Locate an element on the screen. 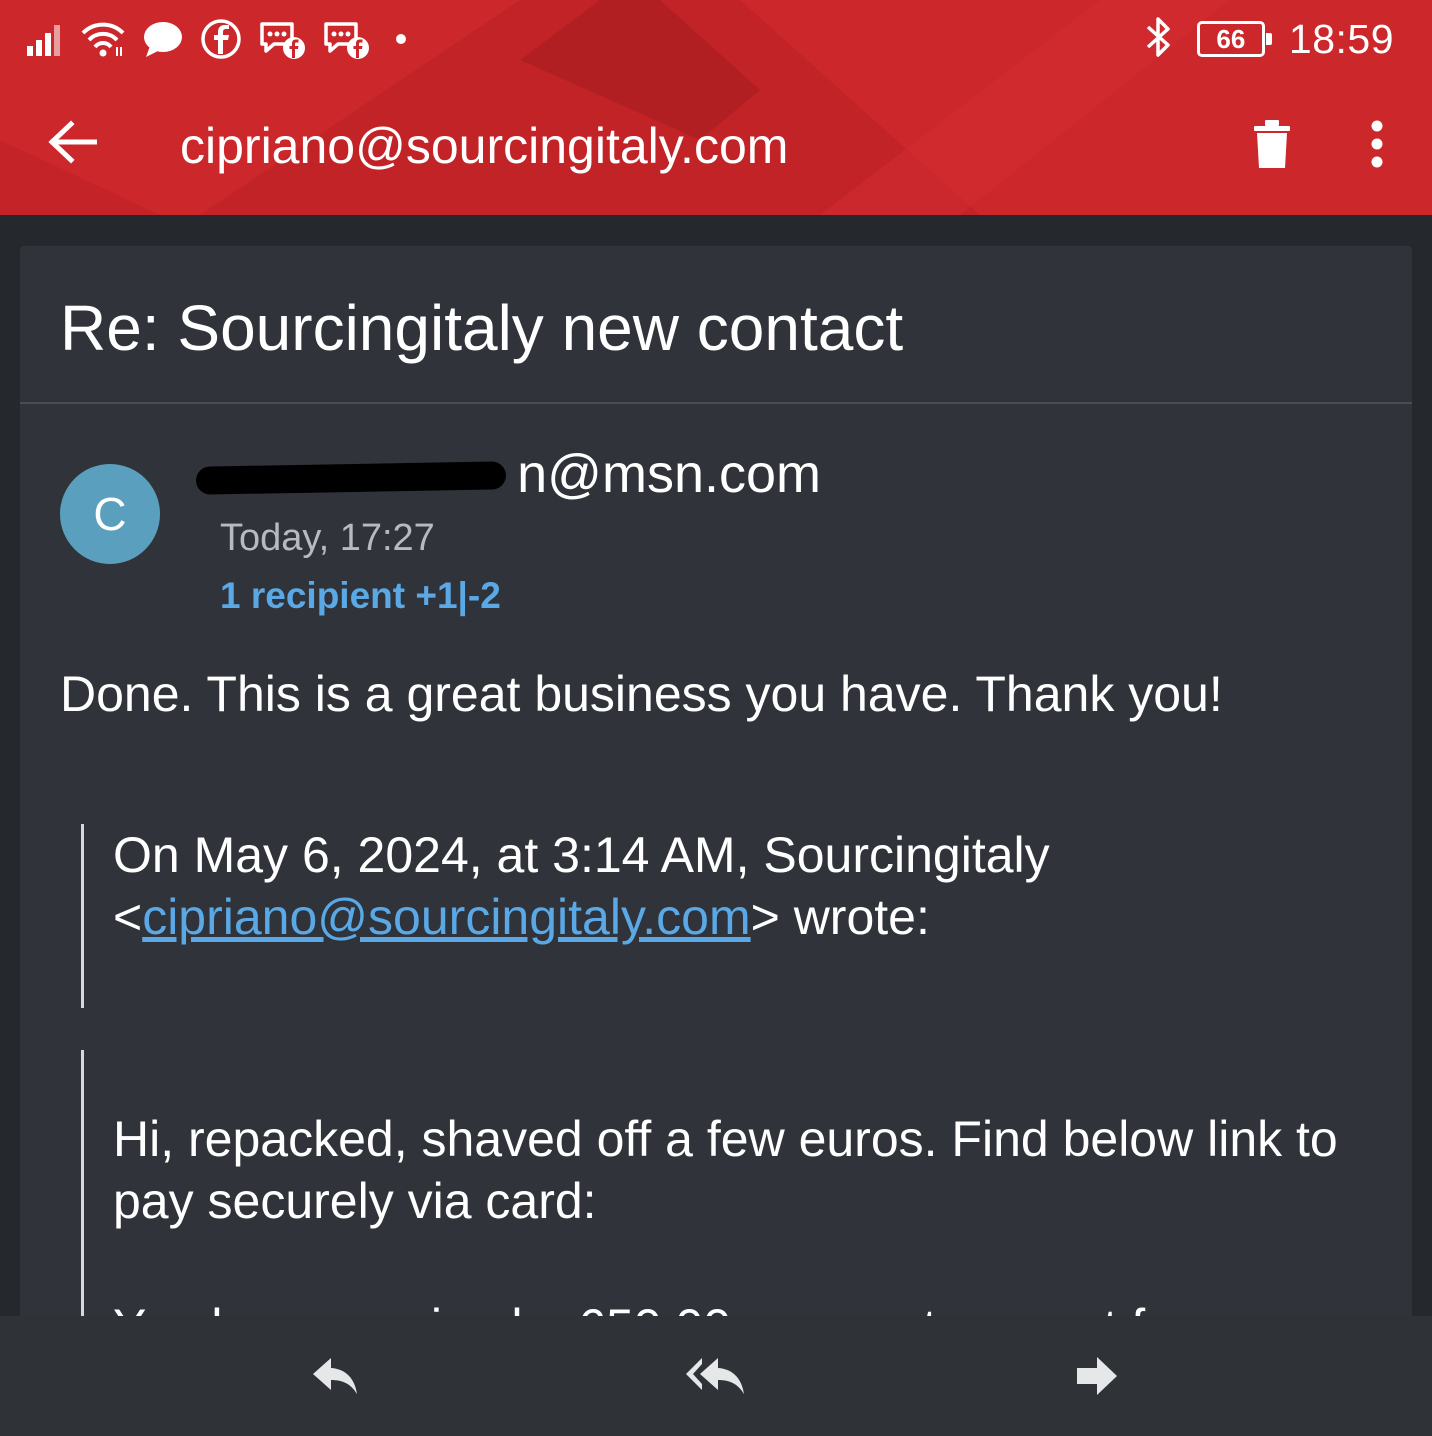 This screenshot has height=1436, width=1432. bottom-action-bar is located at coordinates (716, 1376).